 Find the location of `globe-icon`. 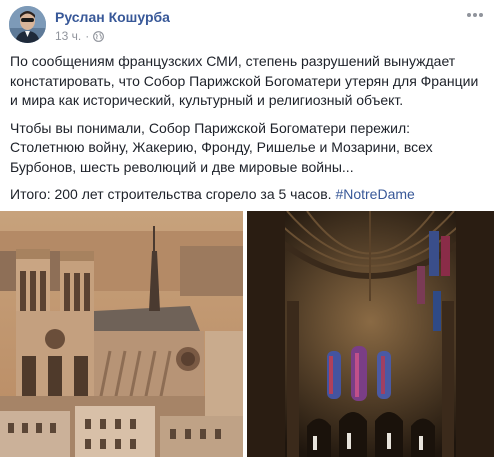

globe-icon is located at coordinates (99, 36).